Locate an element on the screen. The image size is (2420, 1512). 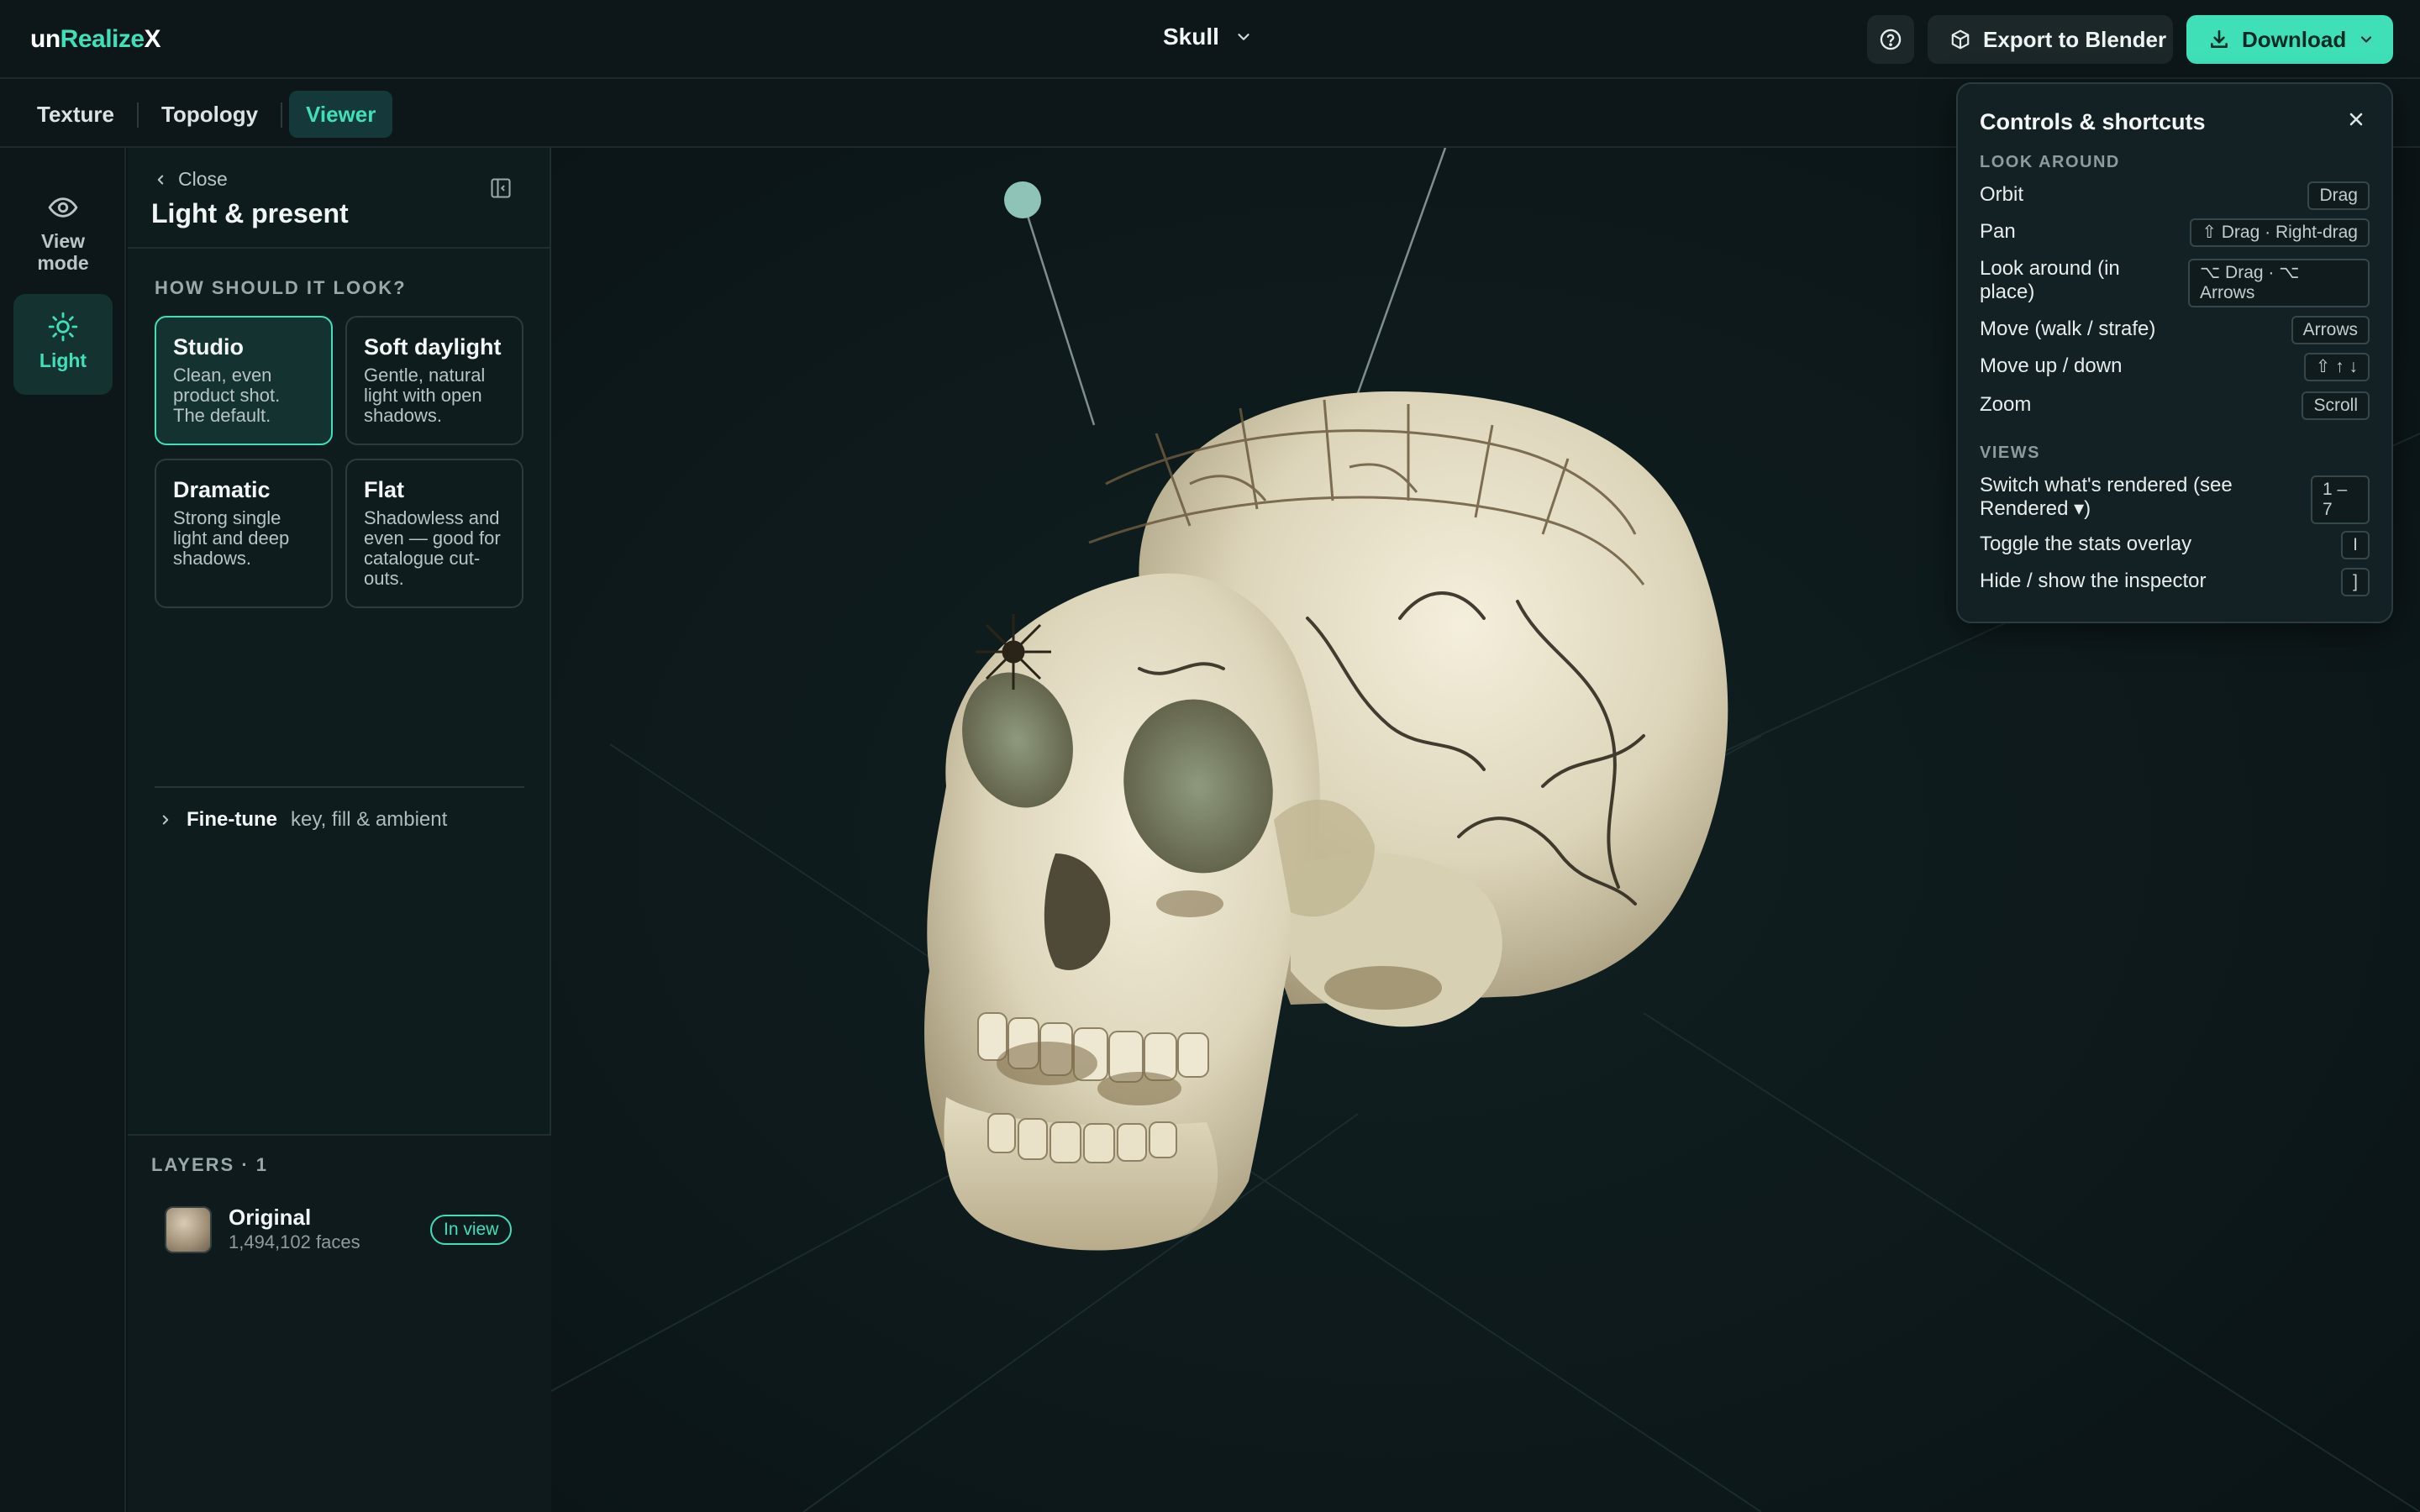
logo-part-un: un is located at coordinates (45, 39).